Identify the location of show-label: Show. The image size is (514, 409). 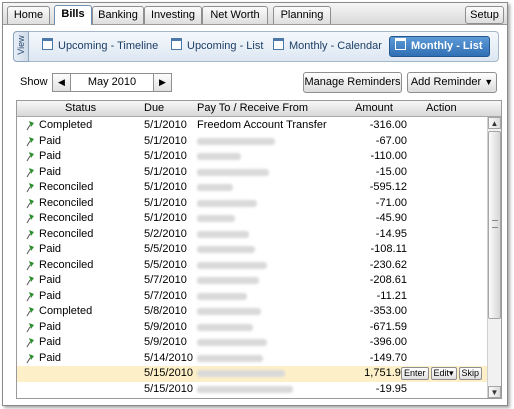
(34, 82).